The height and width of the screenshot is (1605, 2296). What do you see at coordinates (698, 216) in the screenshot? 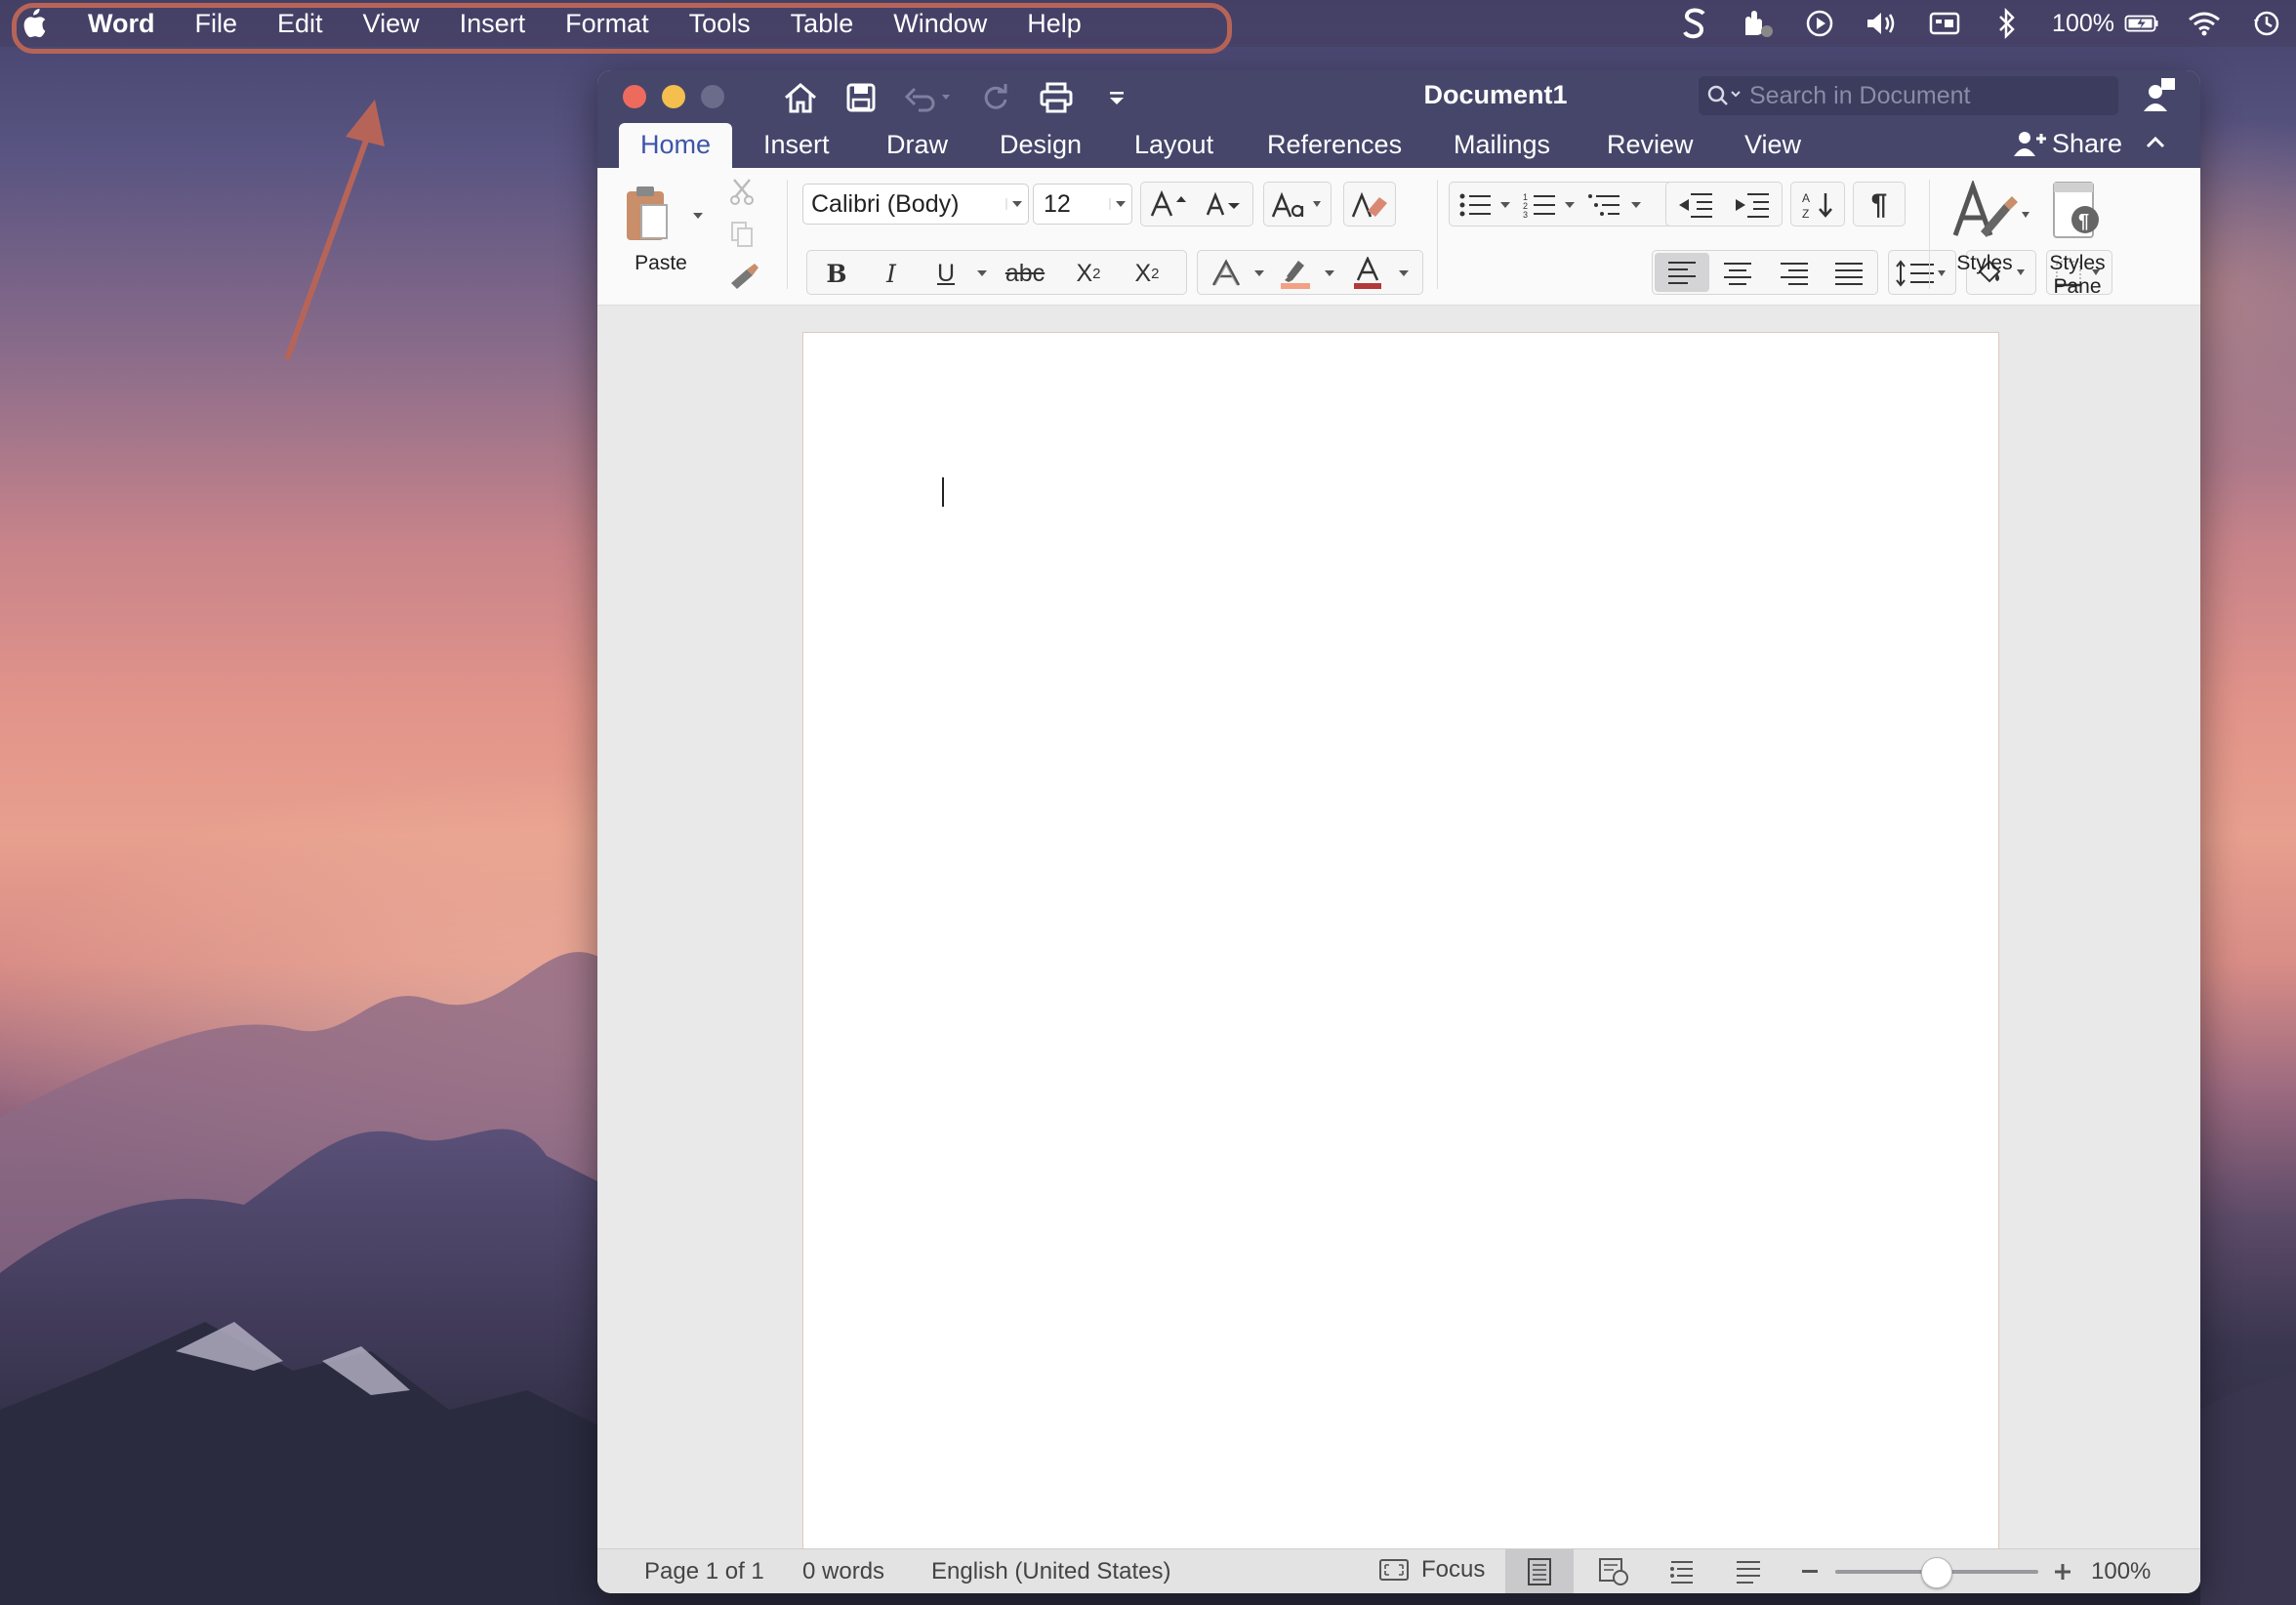
I see `paste-dropdown-icon` at bounding box center [698, 216].